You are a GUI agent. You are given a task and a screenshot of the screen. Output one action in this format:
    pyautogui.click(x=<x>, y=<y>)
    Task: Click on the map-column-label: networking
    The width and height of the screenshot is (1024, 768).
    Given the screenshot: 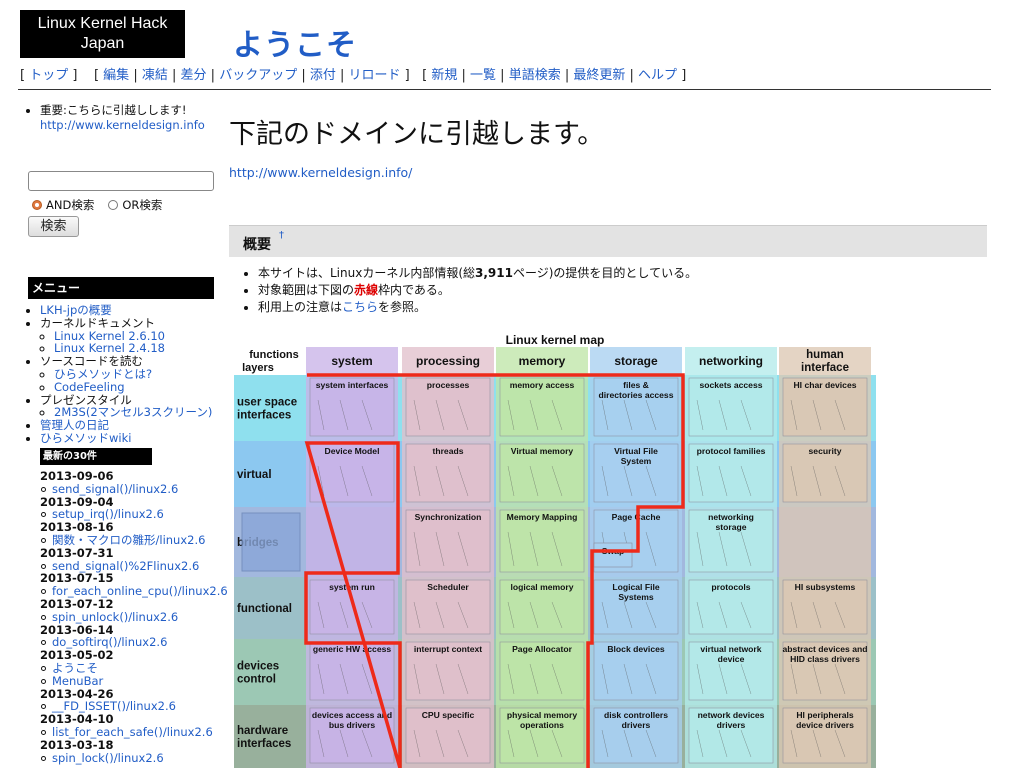 What is the action you would take?
    pyautogui.click(x=731, y=361)
    